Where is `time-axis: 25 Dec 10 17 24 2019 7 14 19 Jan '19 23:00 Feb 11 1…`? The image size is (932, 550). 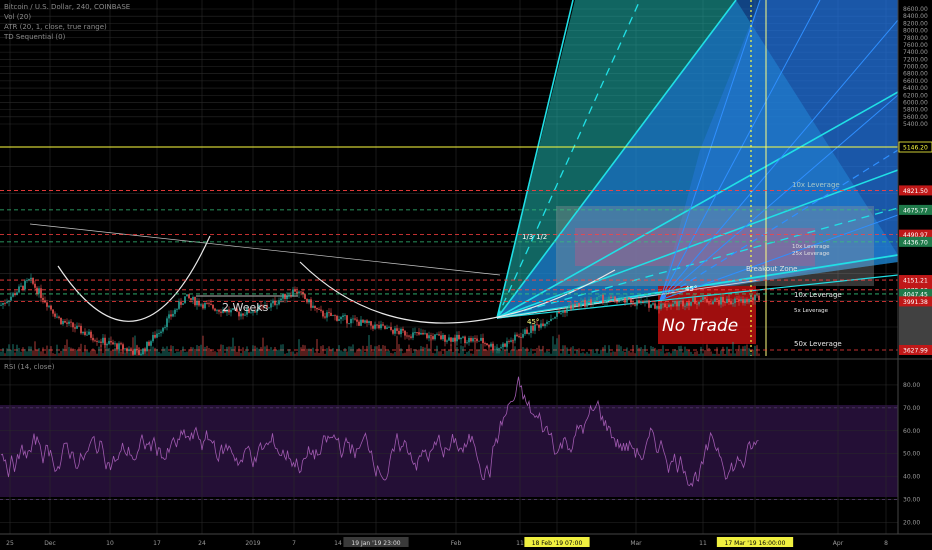
time-axis: 25 Dec 10 17 24 2019 7 14 19 Jan '19 23:00 Feb 11 1… is located at coordinates (447, 542).